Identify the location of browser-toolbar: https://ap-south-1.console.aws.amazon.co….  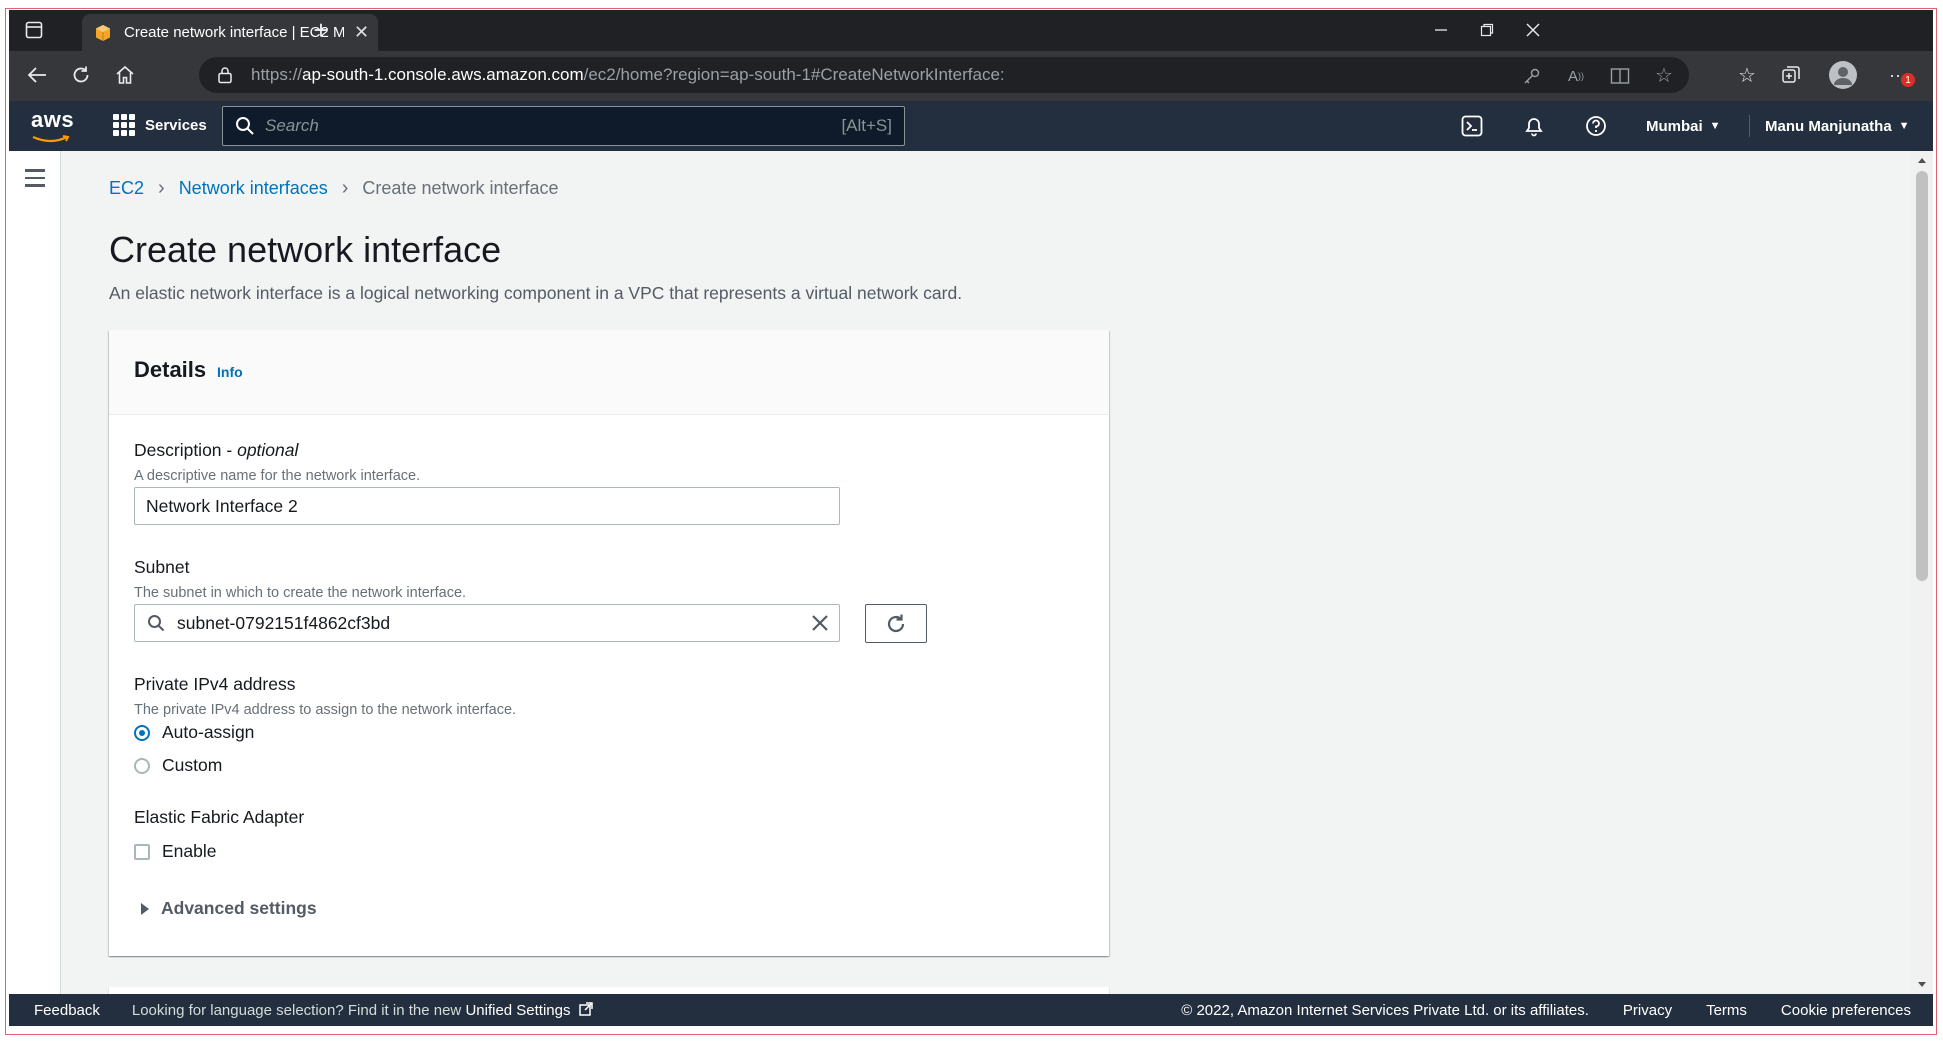
(971, 76).